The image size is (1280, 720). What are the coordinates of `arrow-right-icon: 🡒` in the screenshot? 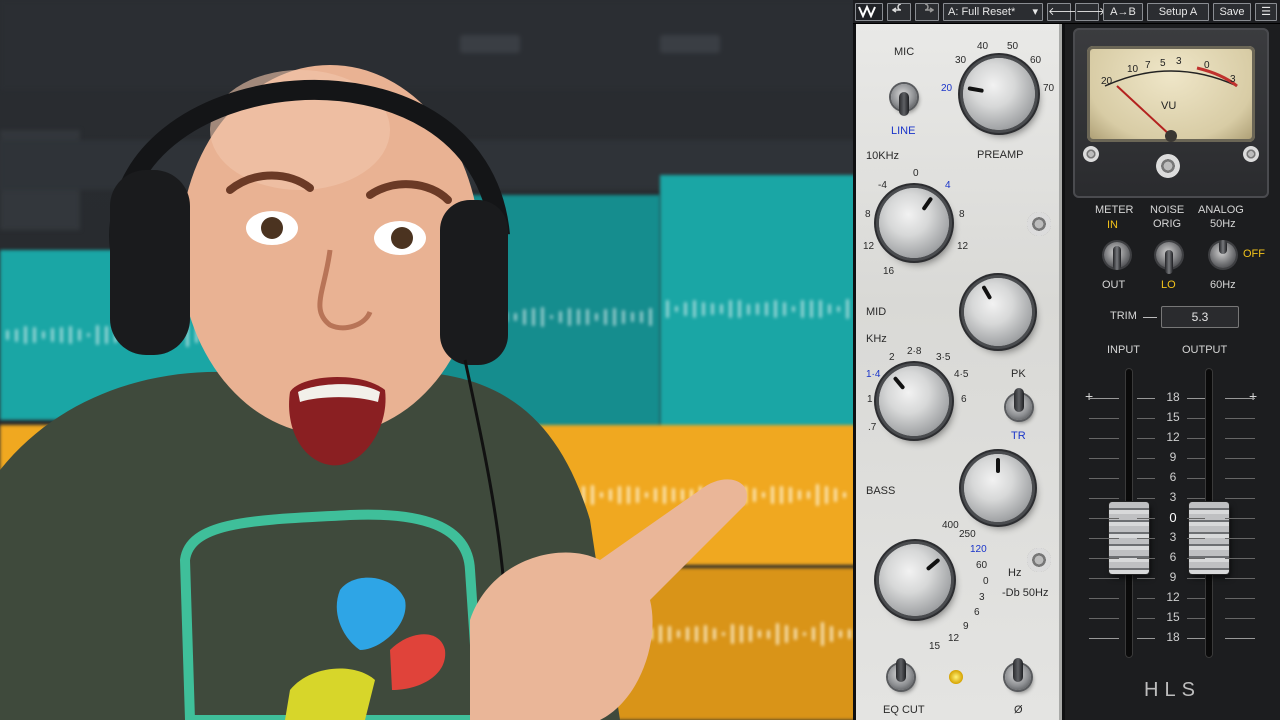 It's located at (1091, 12).